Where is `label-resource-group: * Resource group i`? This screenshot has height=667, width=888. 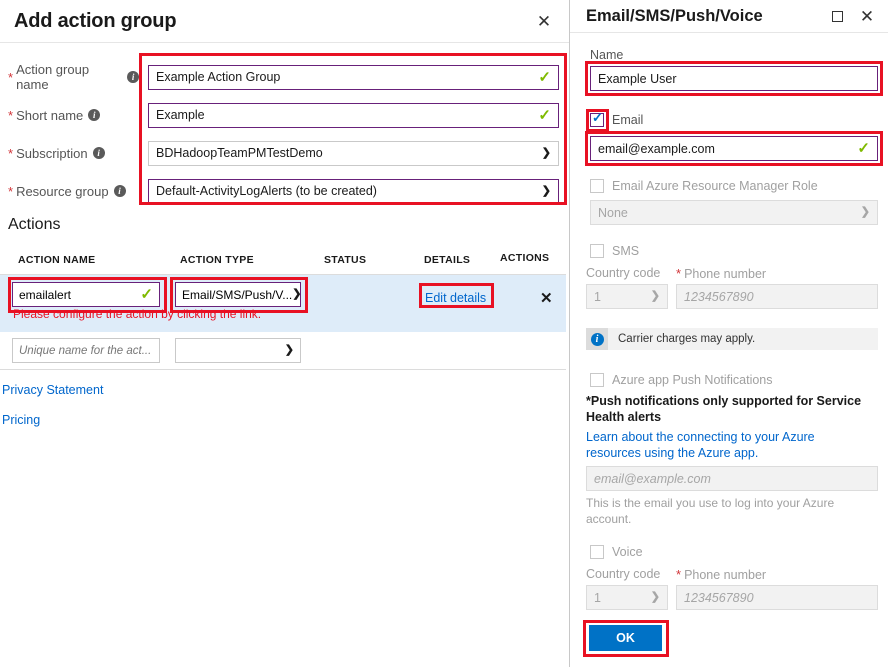
label-resource-group: * Resource group i is located at coordinates (69, 191).